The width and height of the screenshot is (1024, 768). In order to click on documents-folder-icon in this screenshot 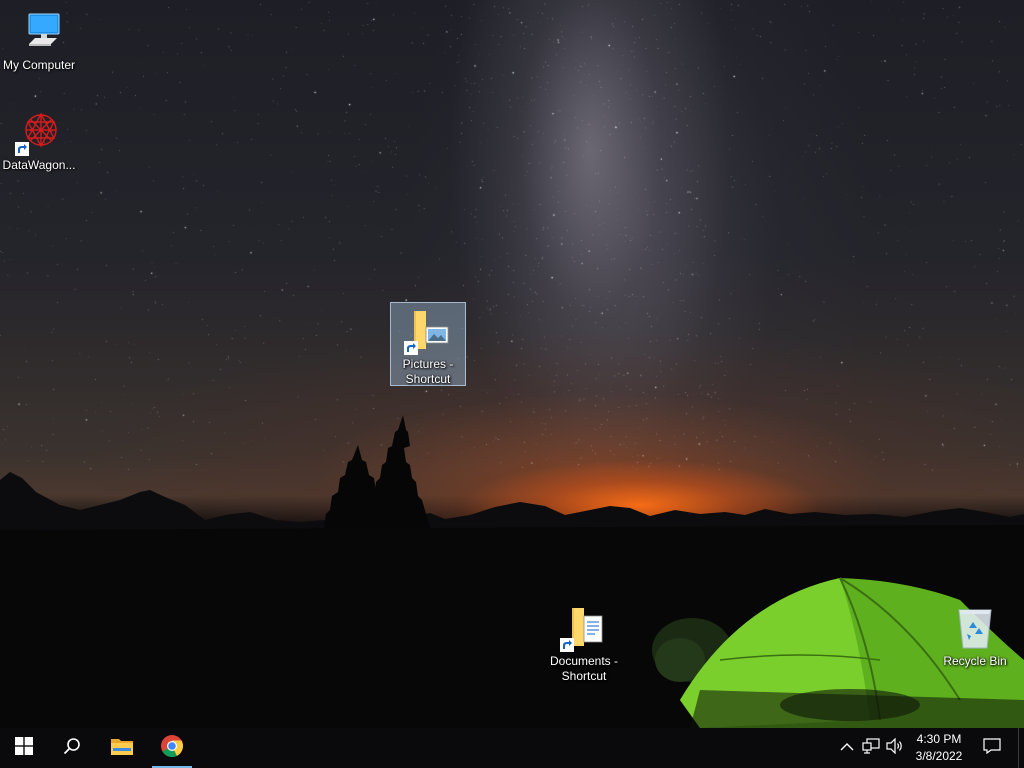, I will do `click(584, 628)`.